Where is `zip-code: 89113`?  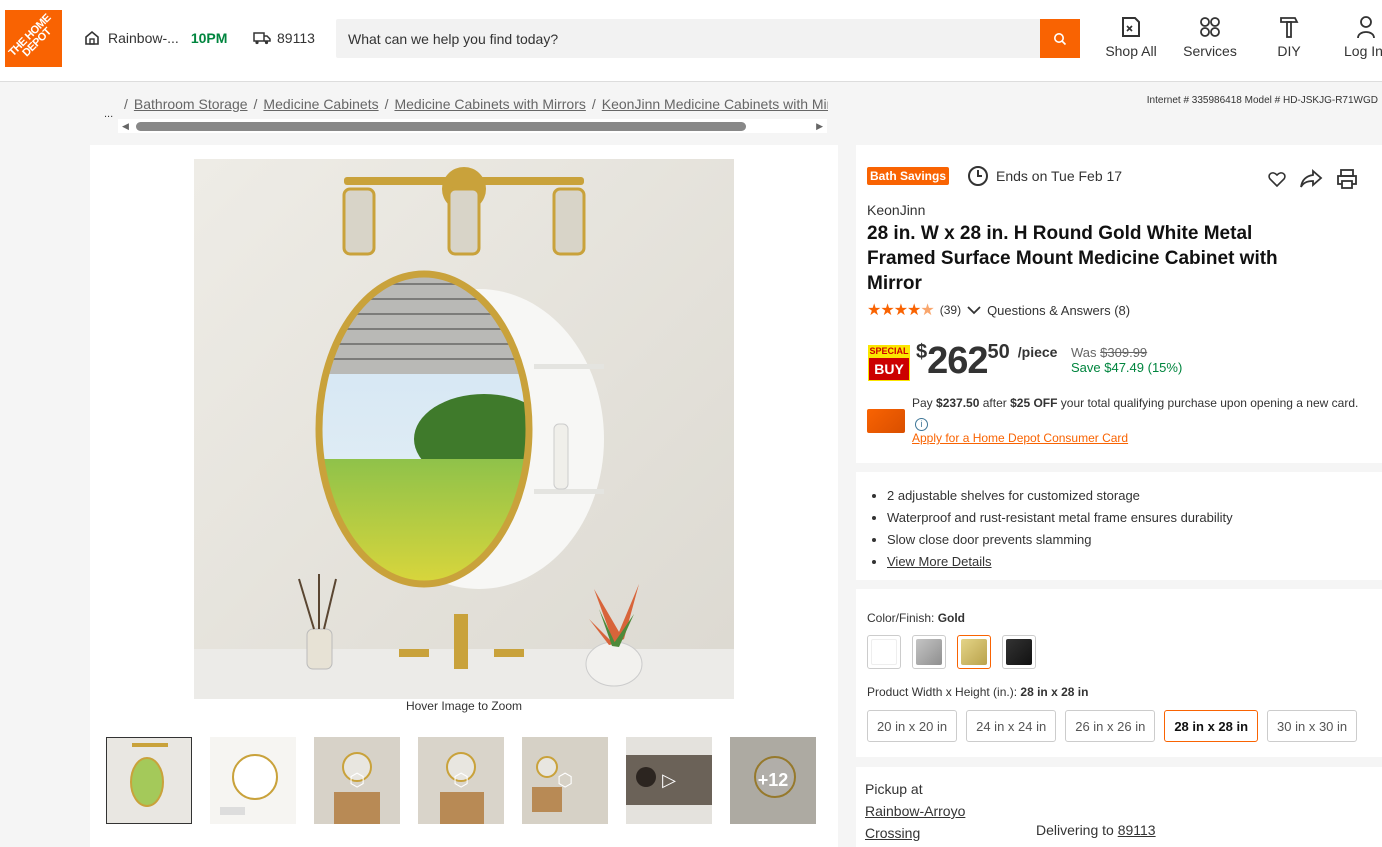
zip-code: 89113 is located at coordinates (296, 38).